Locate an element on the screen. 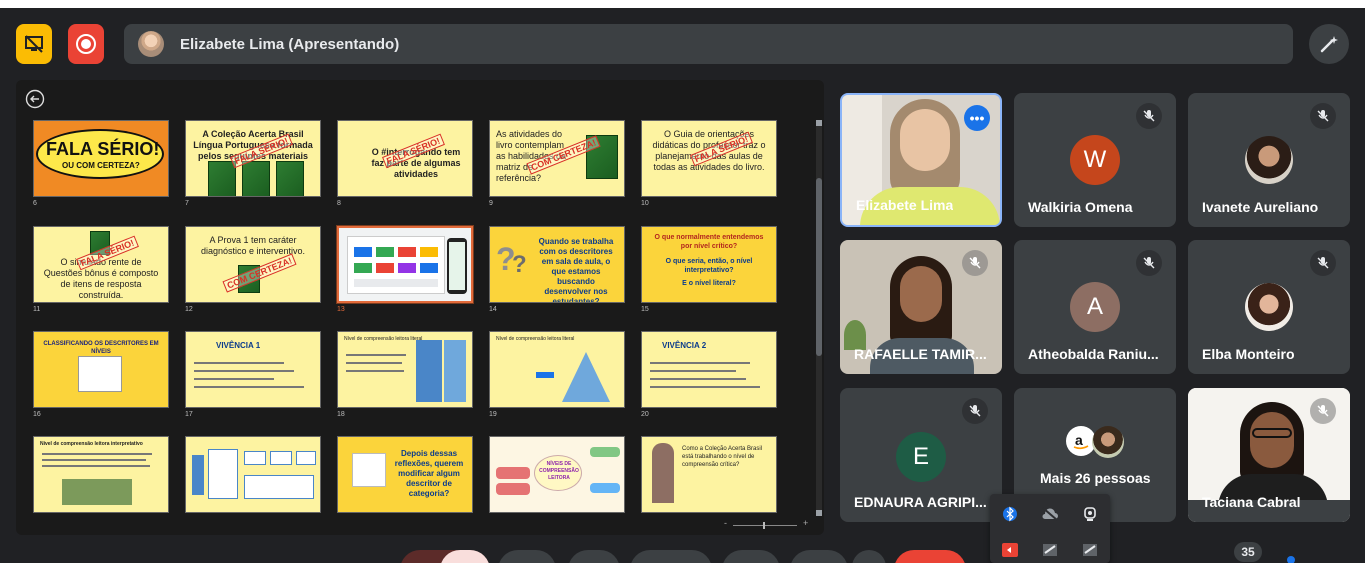 The width and height of the screenshot is (1365, 563). slide-25-figure is located at coordinates (663, 473).